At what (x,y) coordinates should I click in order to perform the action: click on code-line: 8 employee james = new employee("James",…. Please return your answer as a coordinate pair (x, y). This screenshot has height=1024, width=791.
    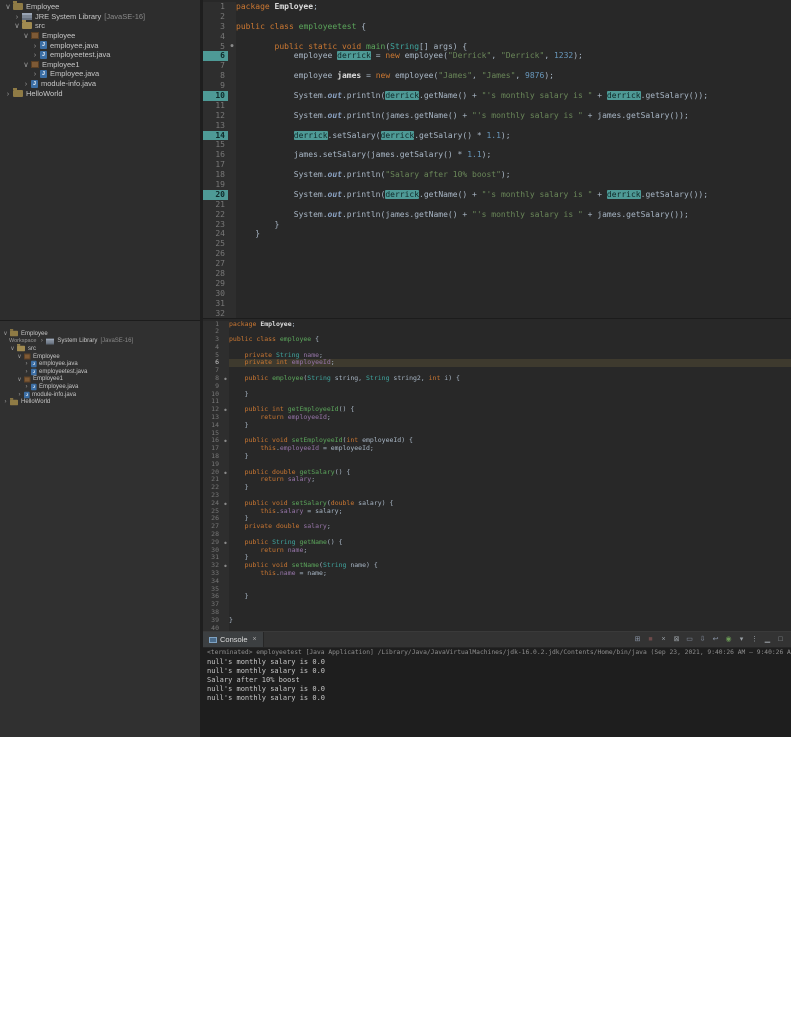
    Looking at the image, I should click on (497, 76).